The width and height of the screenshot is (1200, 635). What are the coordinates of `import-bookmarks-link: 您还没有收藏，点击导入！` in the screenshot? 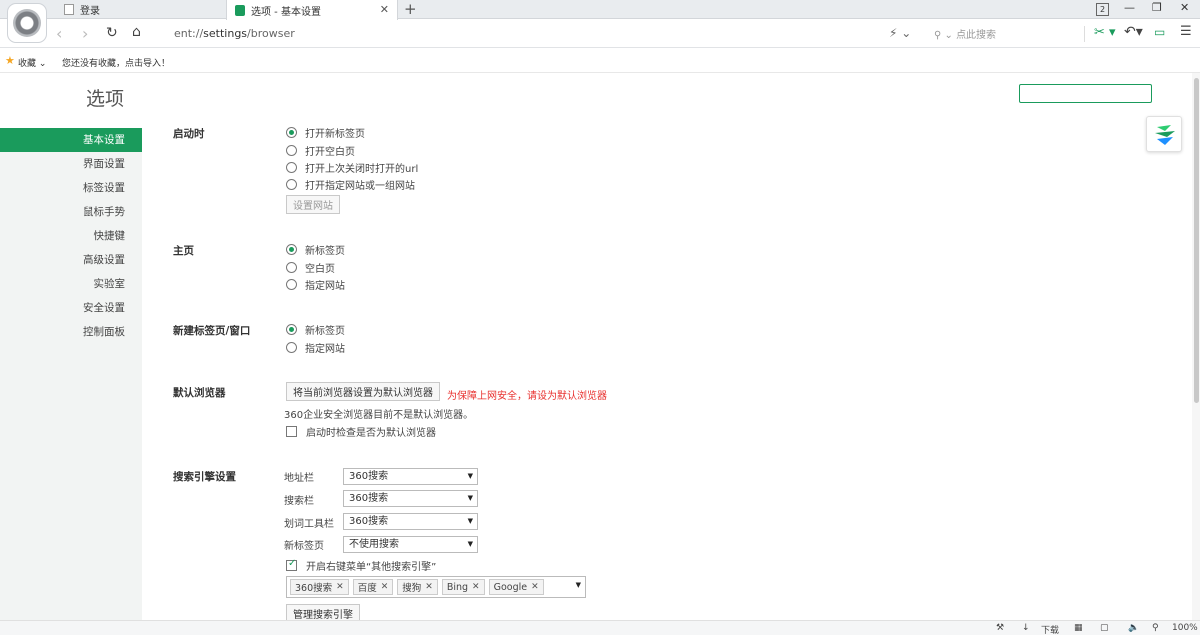 It's located at (116, 62).